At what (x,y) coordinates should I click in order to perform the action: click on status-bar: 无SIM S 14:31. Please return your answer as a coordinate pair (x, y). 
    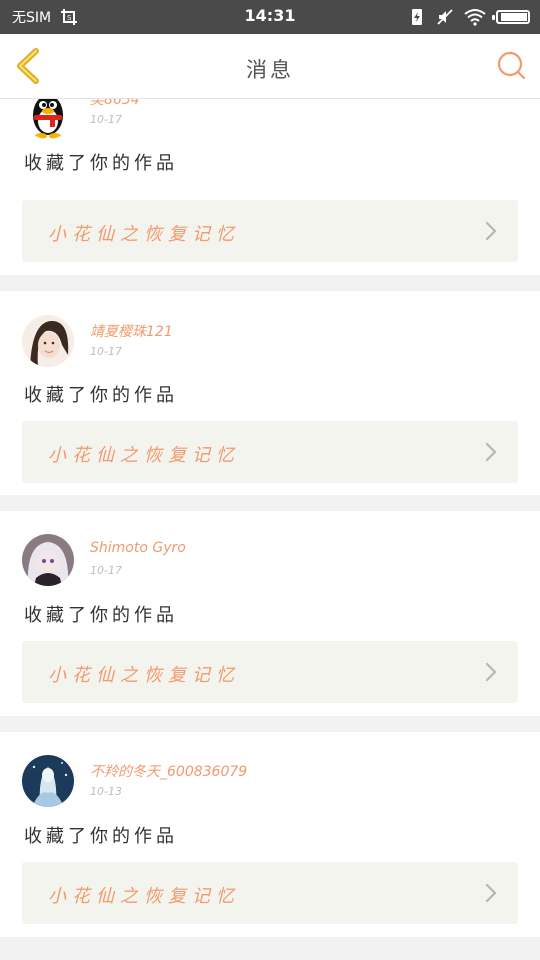
    Looking at the image, I should click on (270, 17).